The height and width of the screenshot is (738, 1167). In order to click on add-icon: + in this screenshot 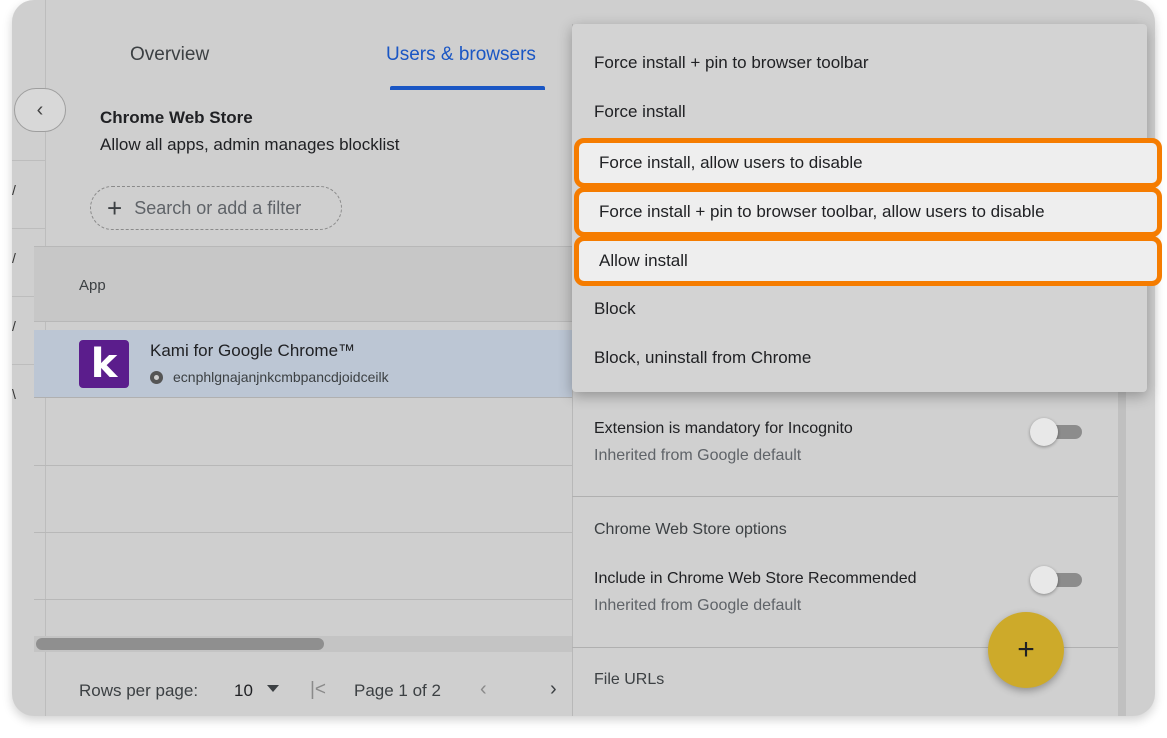, I will do `click(1026, 649)`.